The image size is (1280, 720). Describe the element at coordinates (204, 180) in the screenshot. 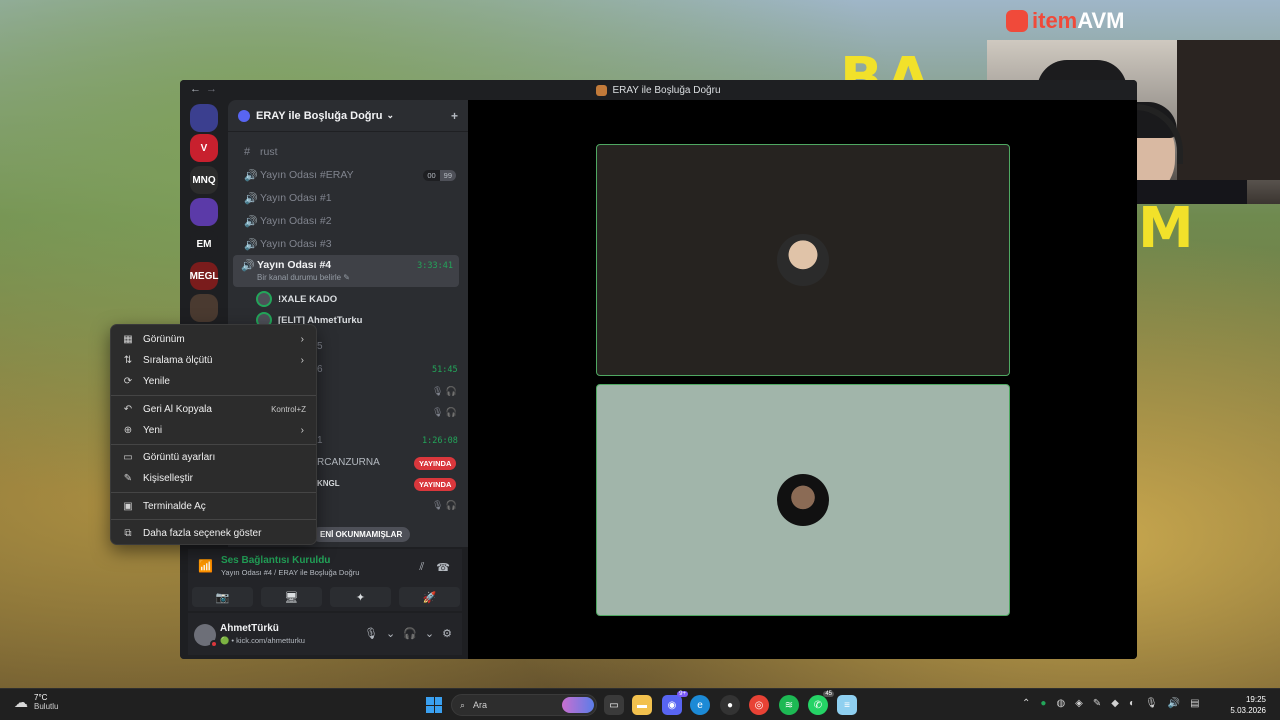

I see `guild-2: MNQ` at that location.